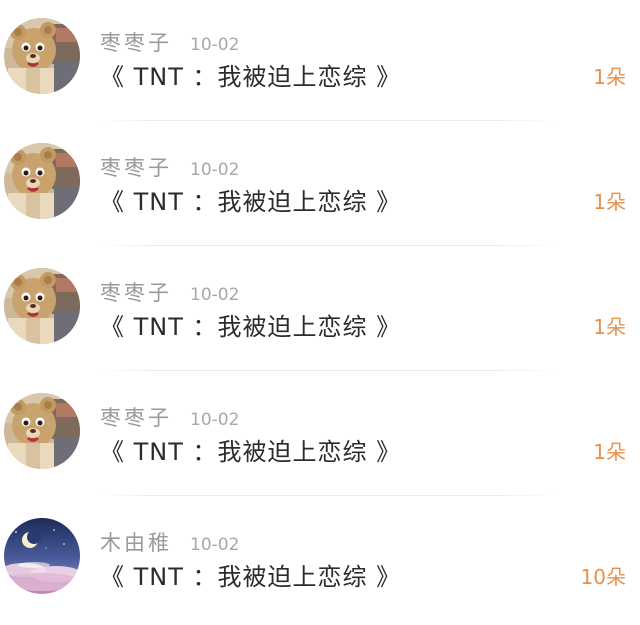 The height and width of the screenshot is (625, 640). I want to click on item-meta: 木由稚 10-02, so click(170, 541).